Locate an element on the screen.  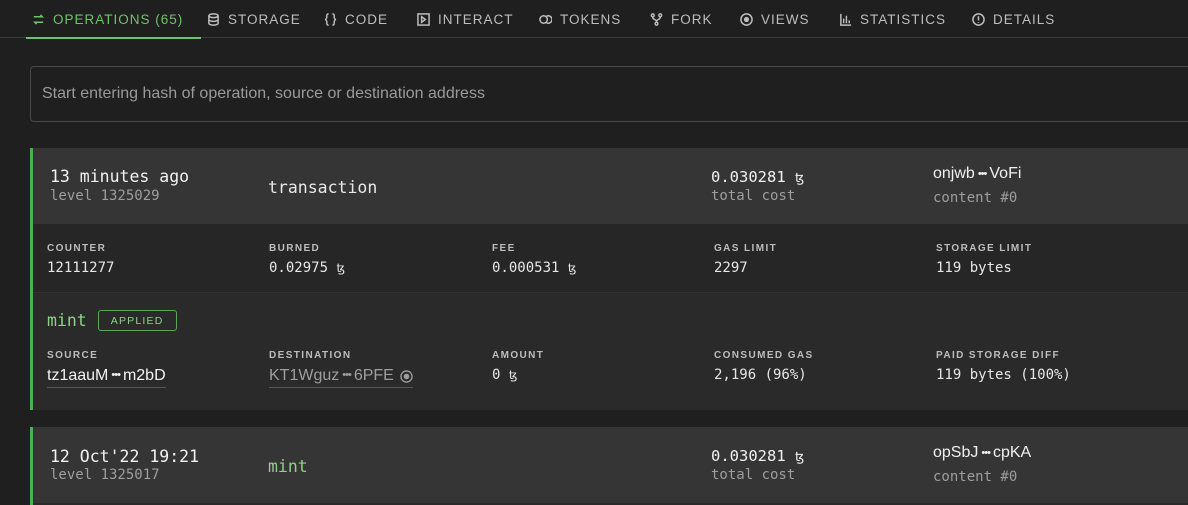
address-end: m2bD is located at coordinates (144, 375).